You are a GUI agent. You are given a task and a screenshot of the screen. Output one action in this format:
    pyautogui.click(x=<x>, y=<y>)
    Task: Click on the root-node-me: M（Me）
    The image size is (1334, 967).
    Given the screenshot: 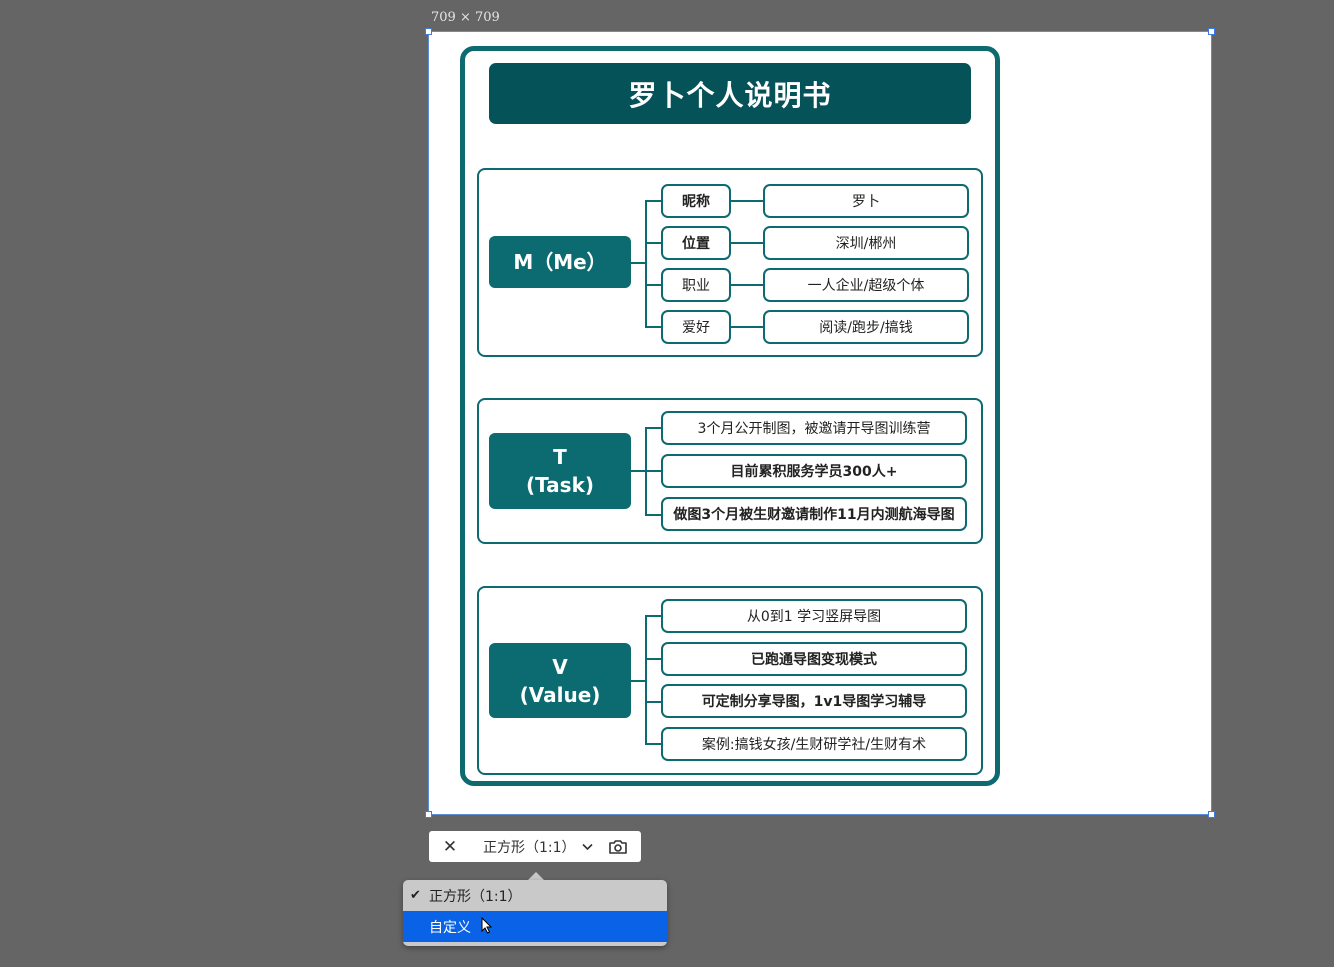 What is the action you would take?
    pyautogui.click(x=560, y=262)
    